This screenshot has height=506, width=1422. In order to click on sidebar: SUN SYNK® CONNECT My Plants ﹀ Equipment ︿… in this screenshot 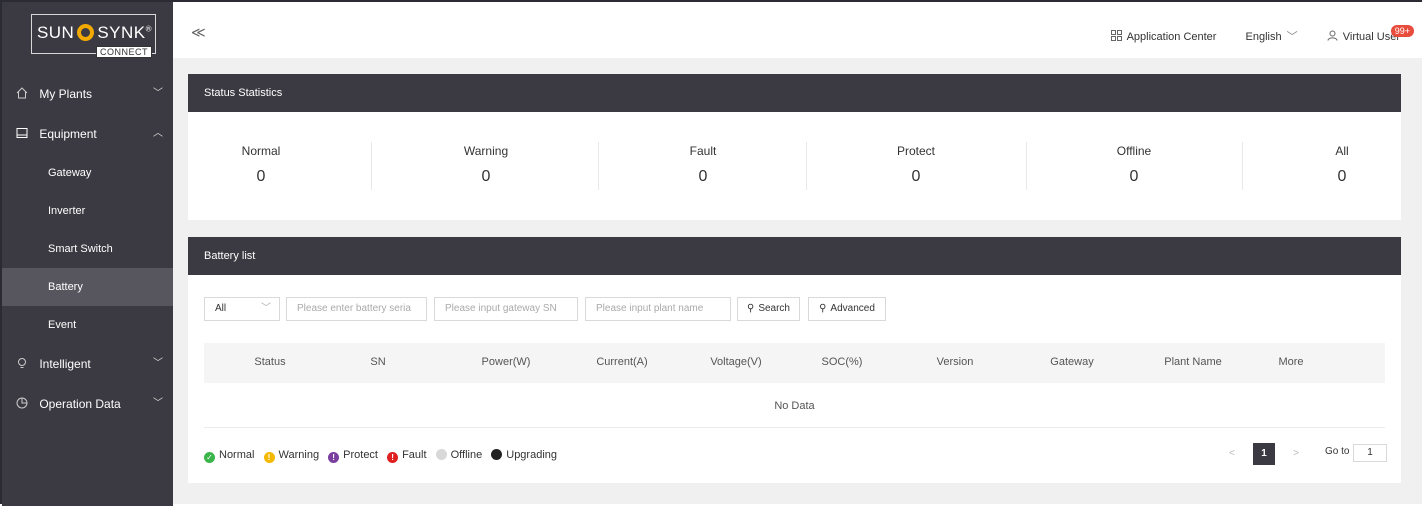, I will do `click(87, 254)`.